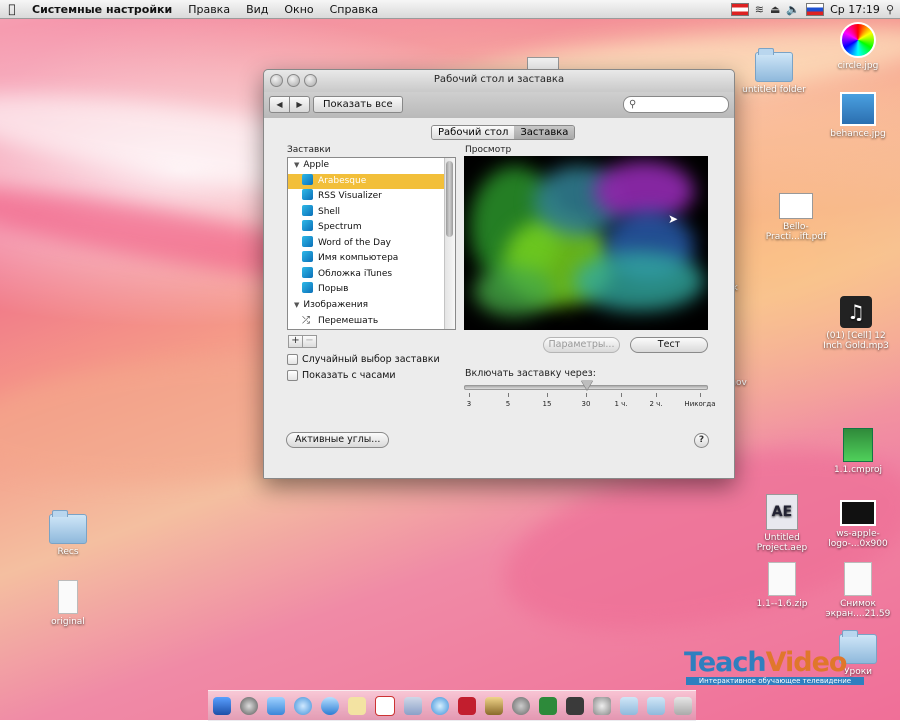  I want to click on desktop-icon-original: original, so click(68, 603).